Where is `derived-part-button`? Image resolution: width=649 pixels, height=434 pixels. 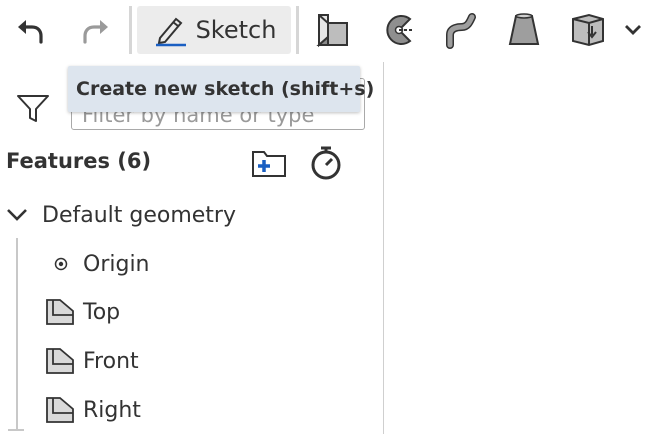 derived-part-button is located at coordinates (588, 30).